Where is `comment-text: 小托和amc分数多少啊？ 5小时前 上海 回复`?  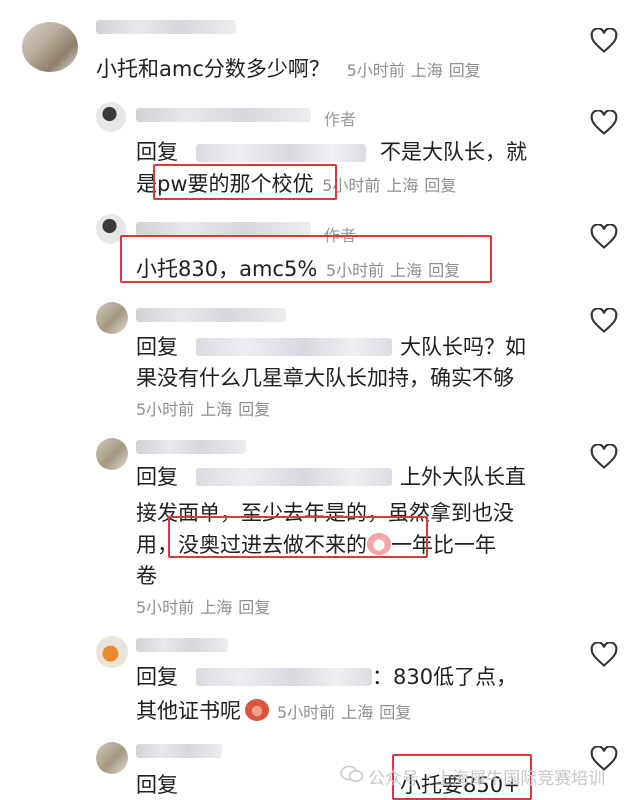
comment-text: 小托和amc分数多少啊？ 5小时前 上海 回复 is located at coordinates (291, 70).